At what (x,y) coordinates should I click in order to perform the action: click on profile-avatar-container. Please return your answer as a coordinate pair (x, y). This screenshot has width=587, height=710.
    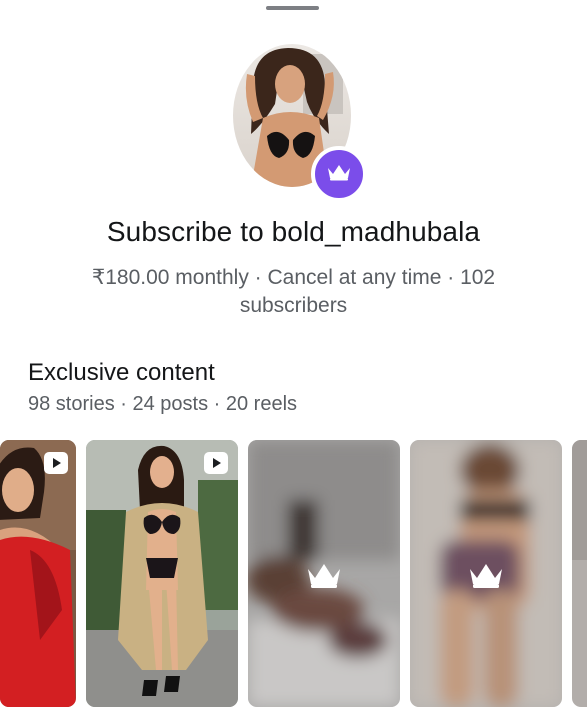
    Looking at the image, I should click on (300, 123).